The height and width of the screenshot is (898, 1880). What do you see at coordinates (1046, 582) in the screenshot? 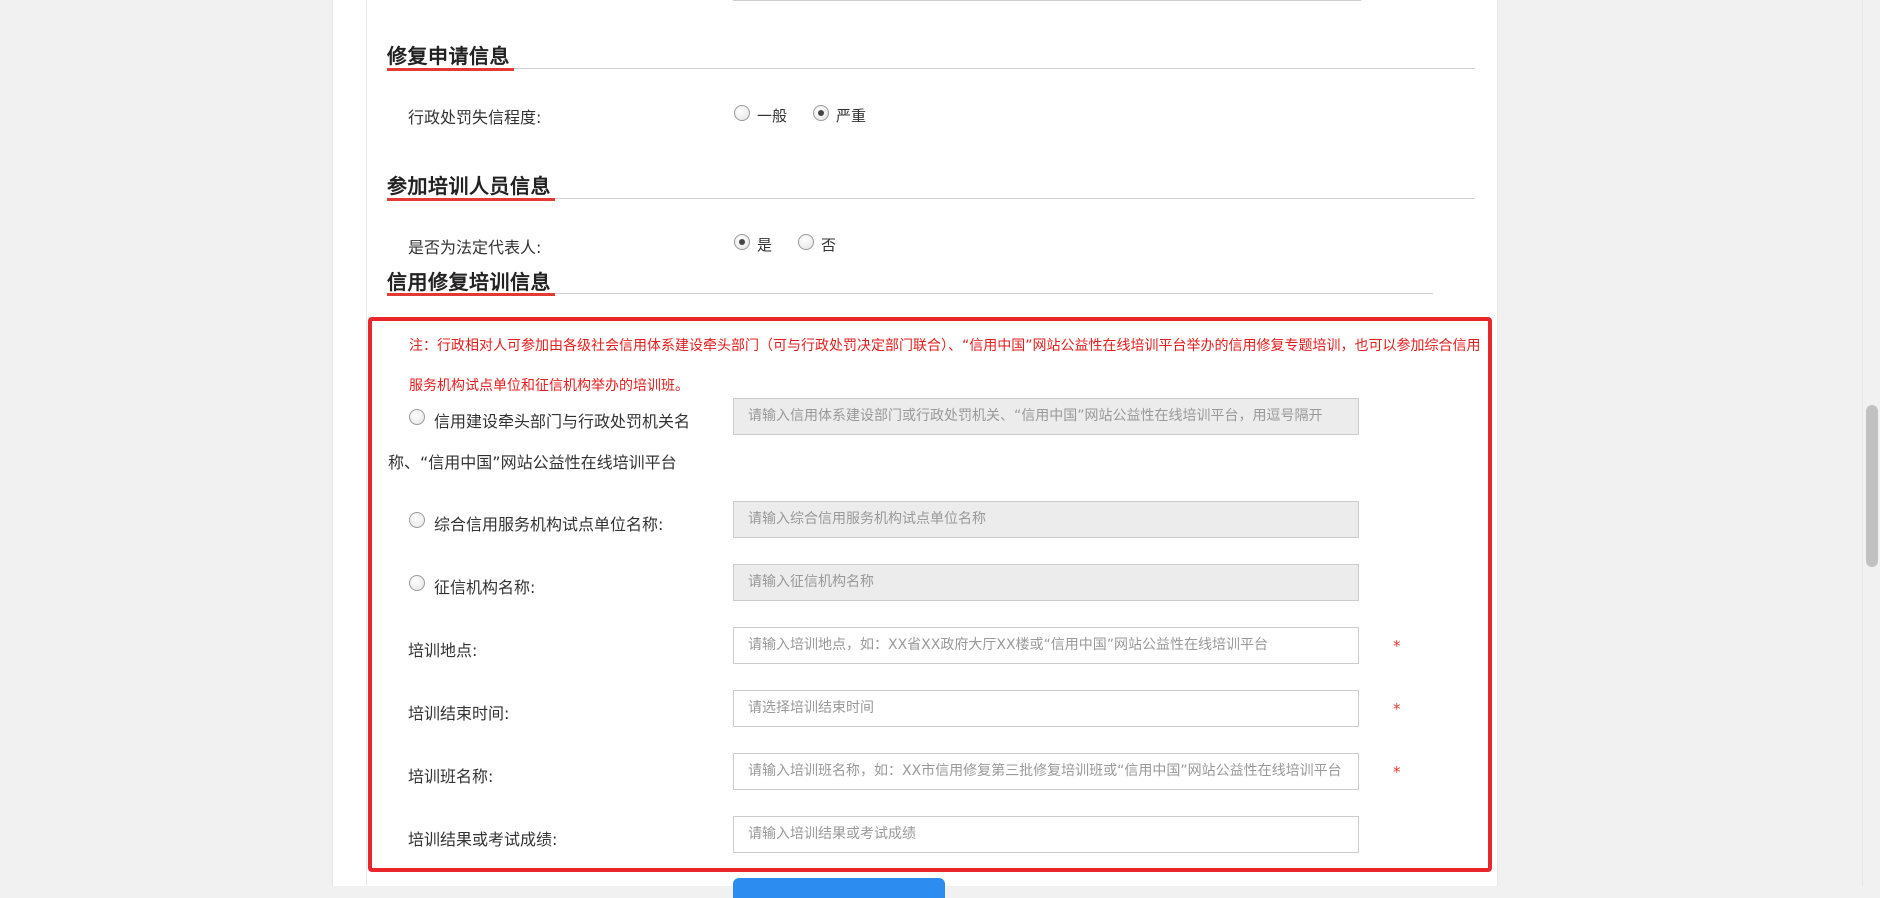
I see `credit-agency-input: 请输入征信机构名称` at bounding box center [1046, 582].